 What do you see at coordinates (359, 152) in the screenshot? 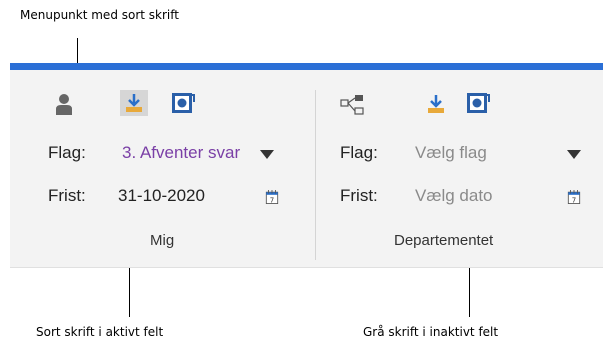
I see `flag-label-departementet: Flag:` at bounding box center [359, 152].